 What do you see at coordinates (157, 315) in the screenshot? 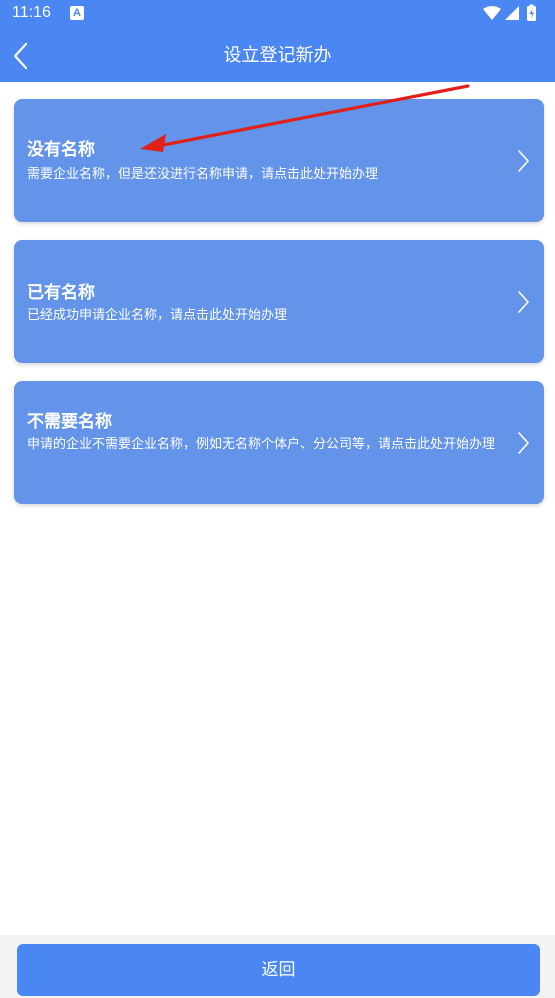
I see `option-description: 已经成功申请企业名称，请点击此处开始办理` at bounding box center [157, 315].